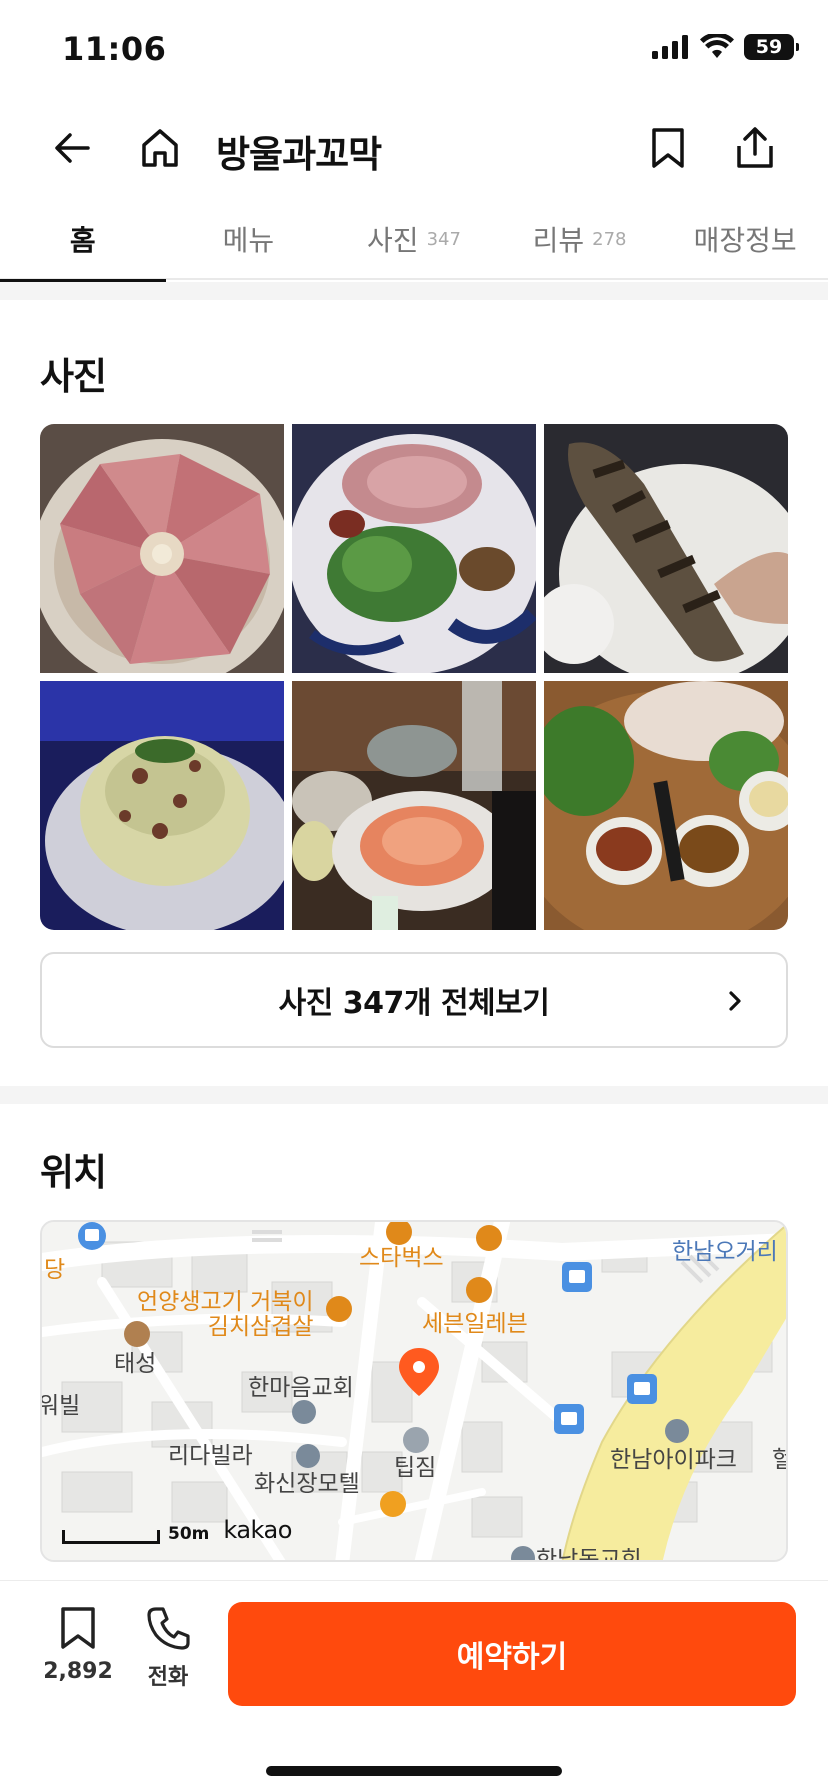 The width and height of the screenshot is (828, 1792). What do you see at coordinates (415, 1468) in the screenshot?
I see `map-label: 팁짐` at bounding box center [415, 1468].